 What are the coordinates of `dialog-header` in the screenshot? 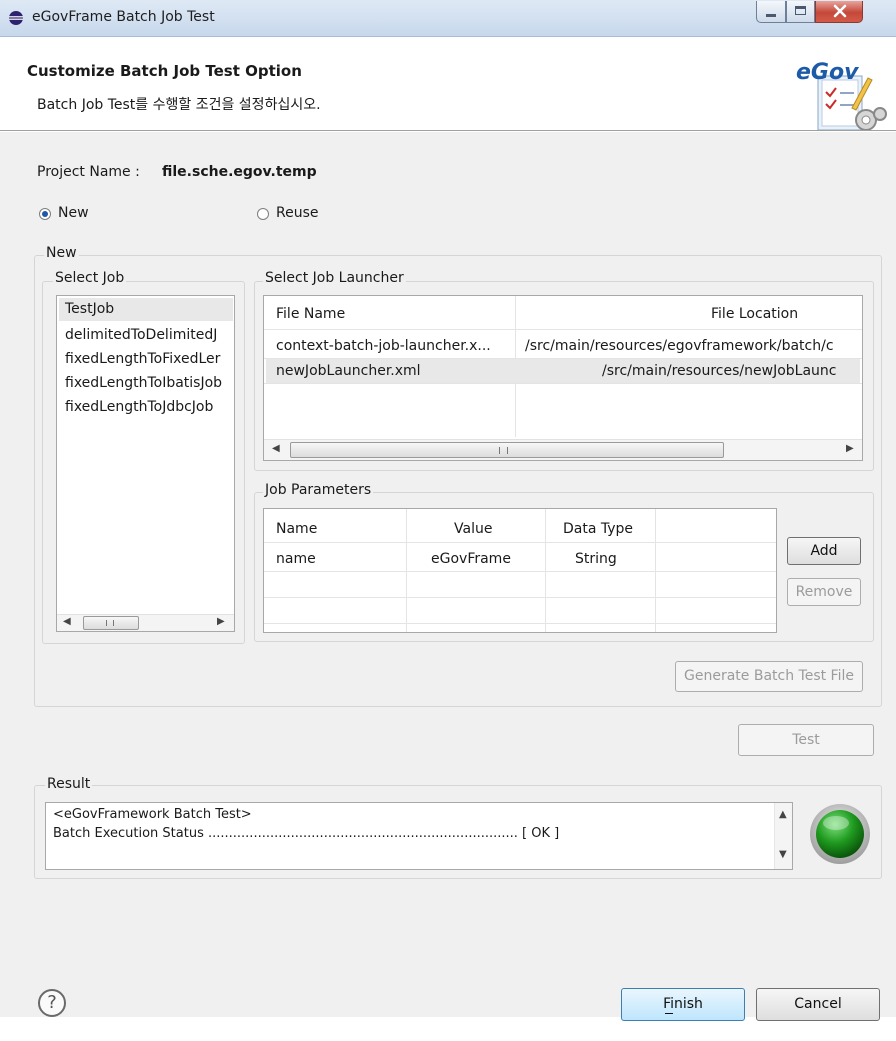 It's located at (448, 83).